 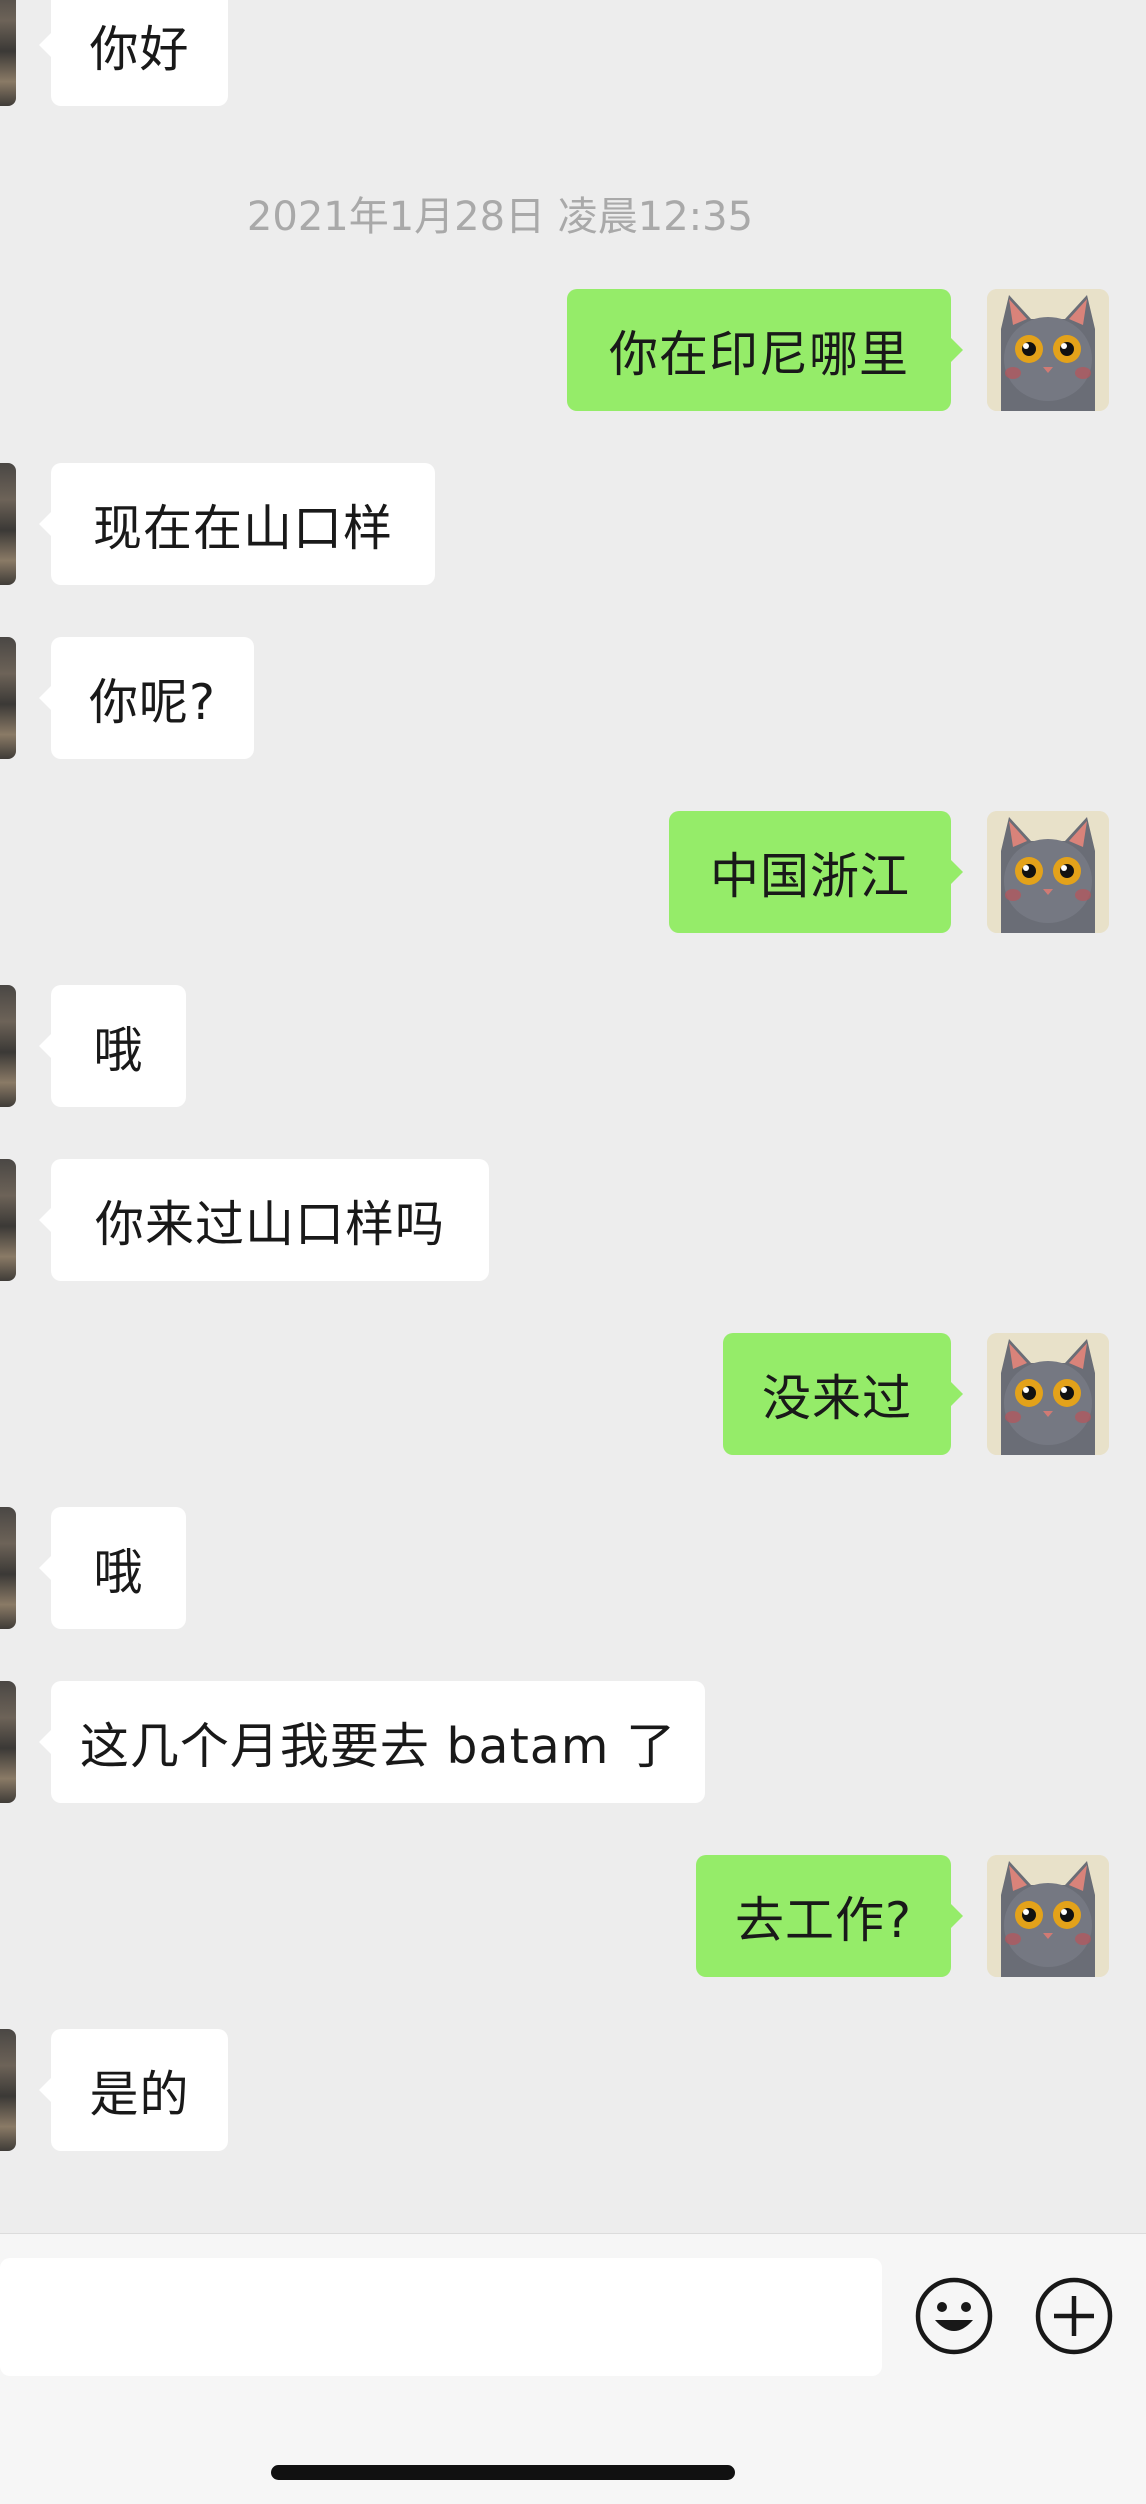 I want to click on chat-timestamp: 2021年1月28日 凌晨12:35, so click(x=500, y=217).